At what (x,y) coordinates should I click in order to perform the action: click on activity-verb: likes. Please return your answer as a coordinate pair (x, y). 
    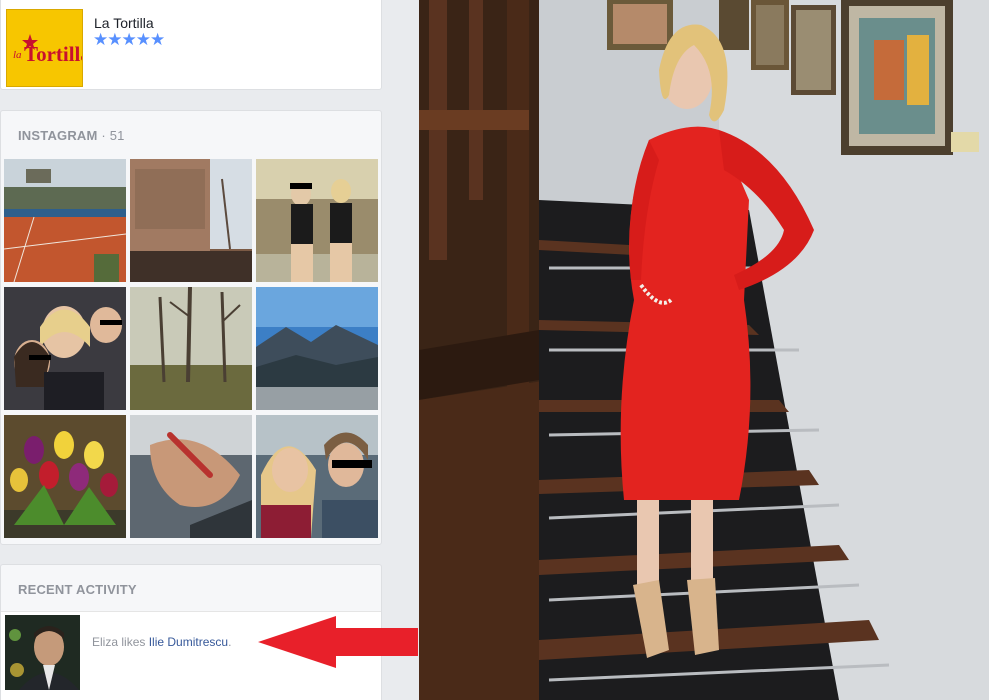
    Looking at the image, I should click on (133, 642).